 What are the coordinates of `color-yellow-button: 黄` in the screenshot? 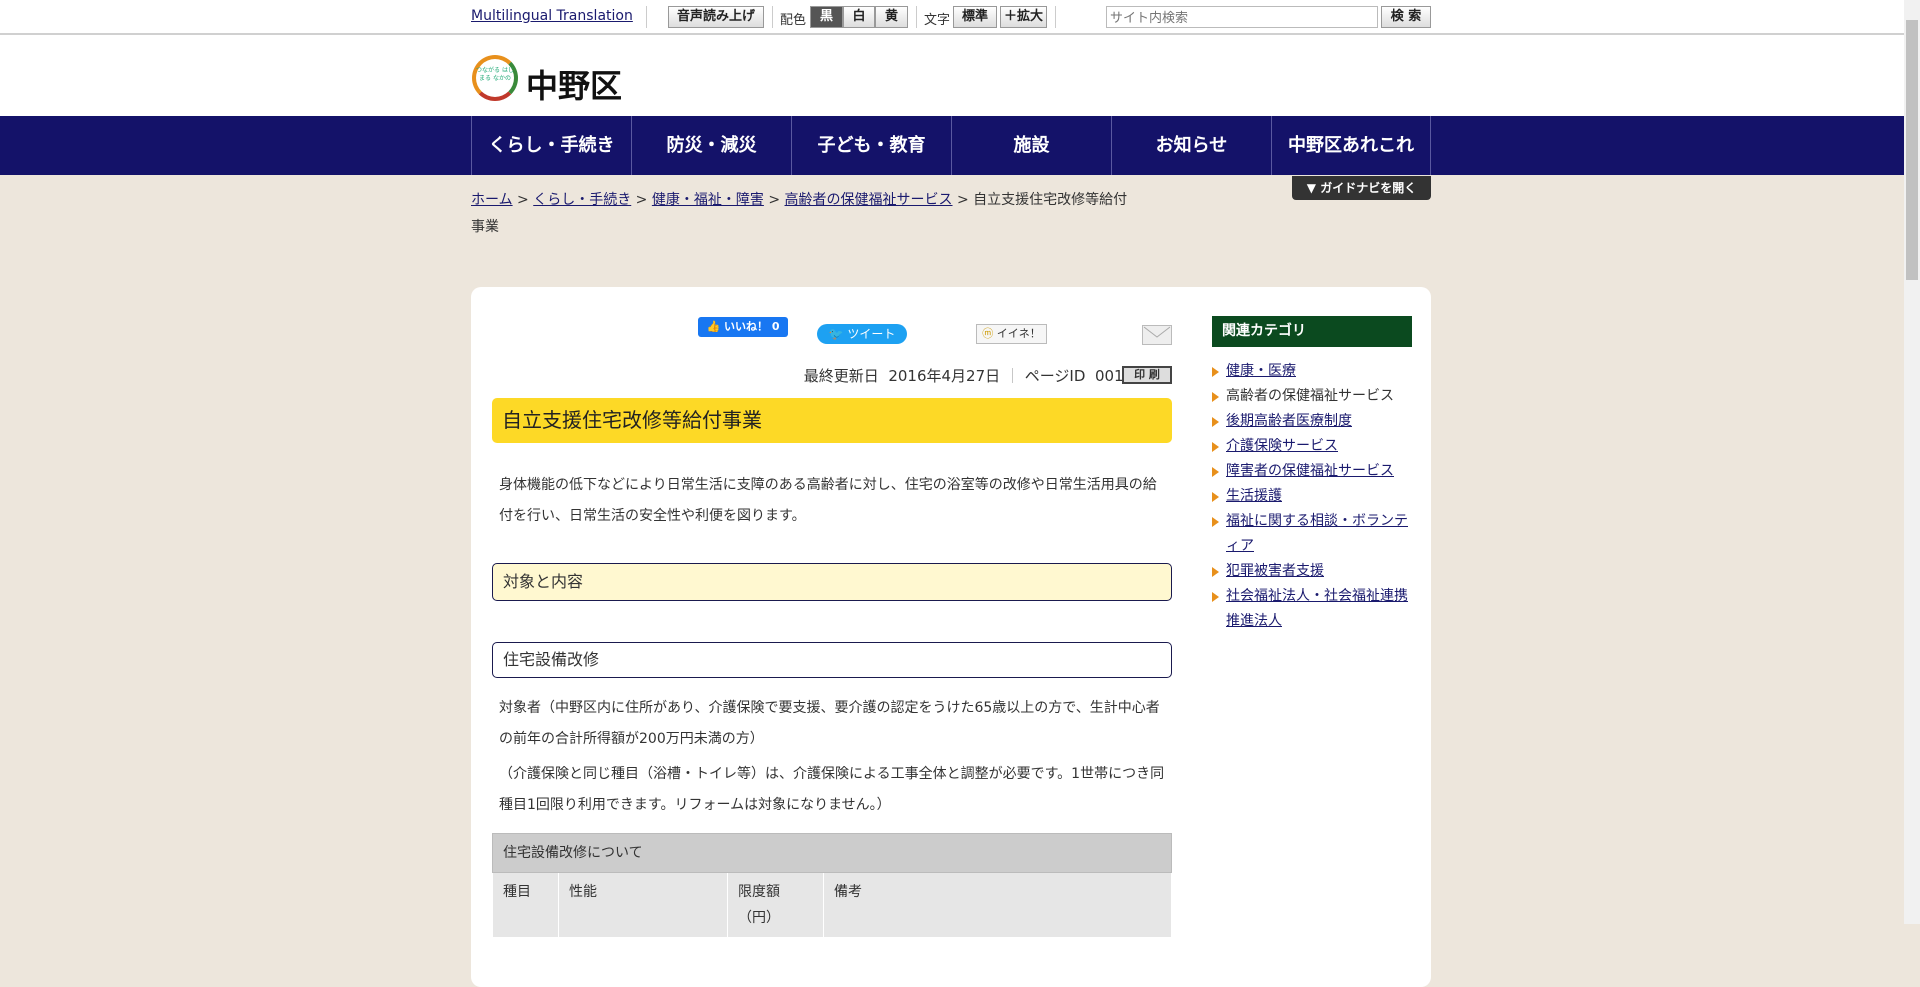 It's located at (891, 17).